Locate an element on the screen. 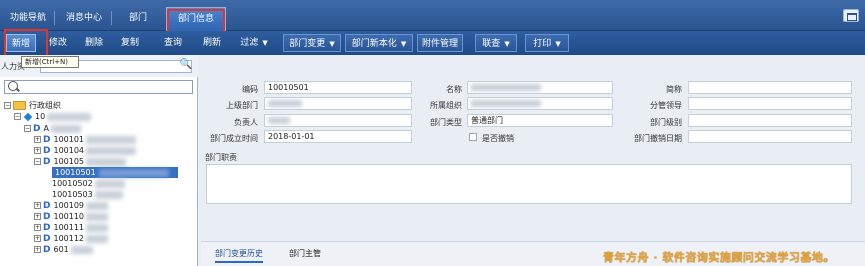 The image size is (865, 266). dept-change-button: 部门变更 ▼ is located at coordinates (312, 43).